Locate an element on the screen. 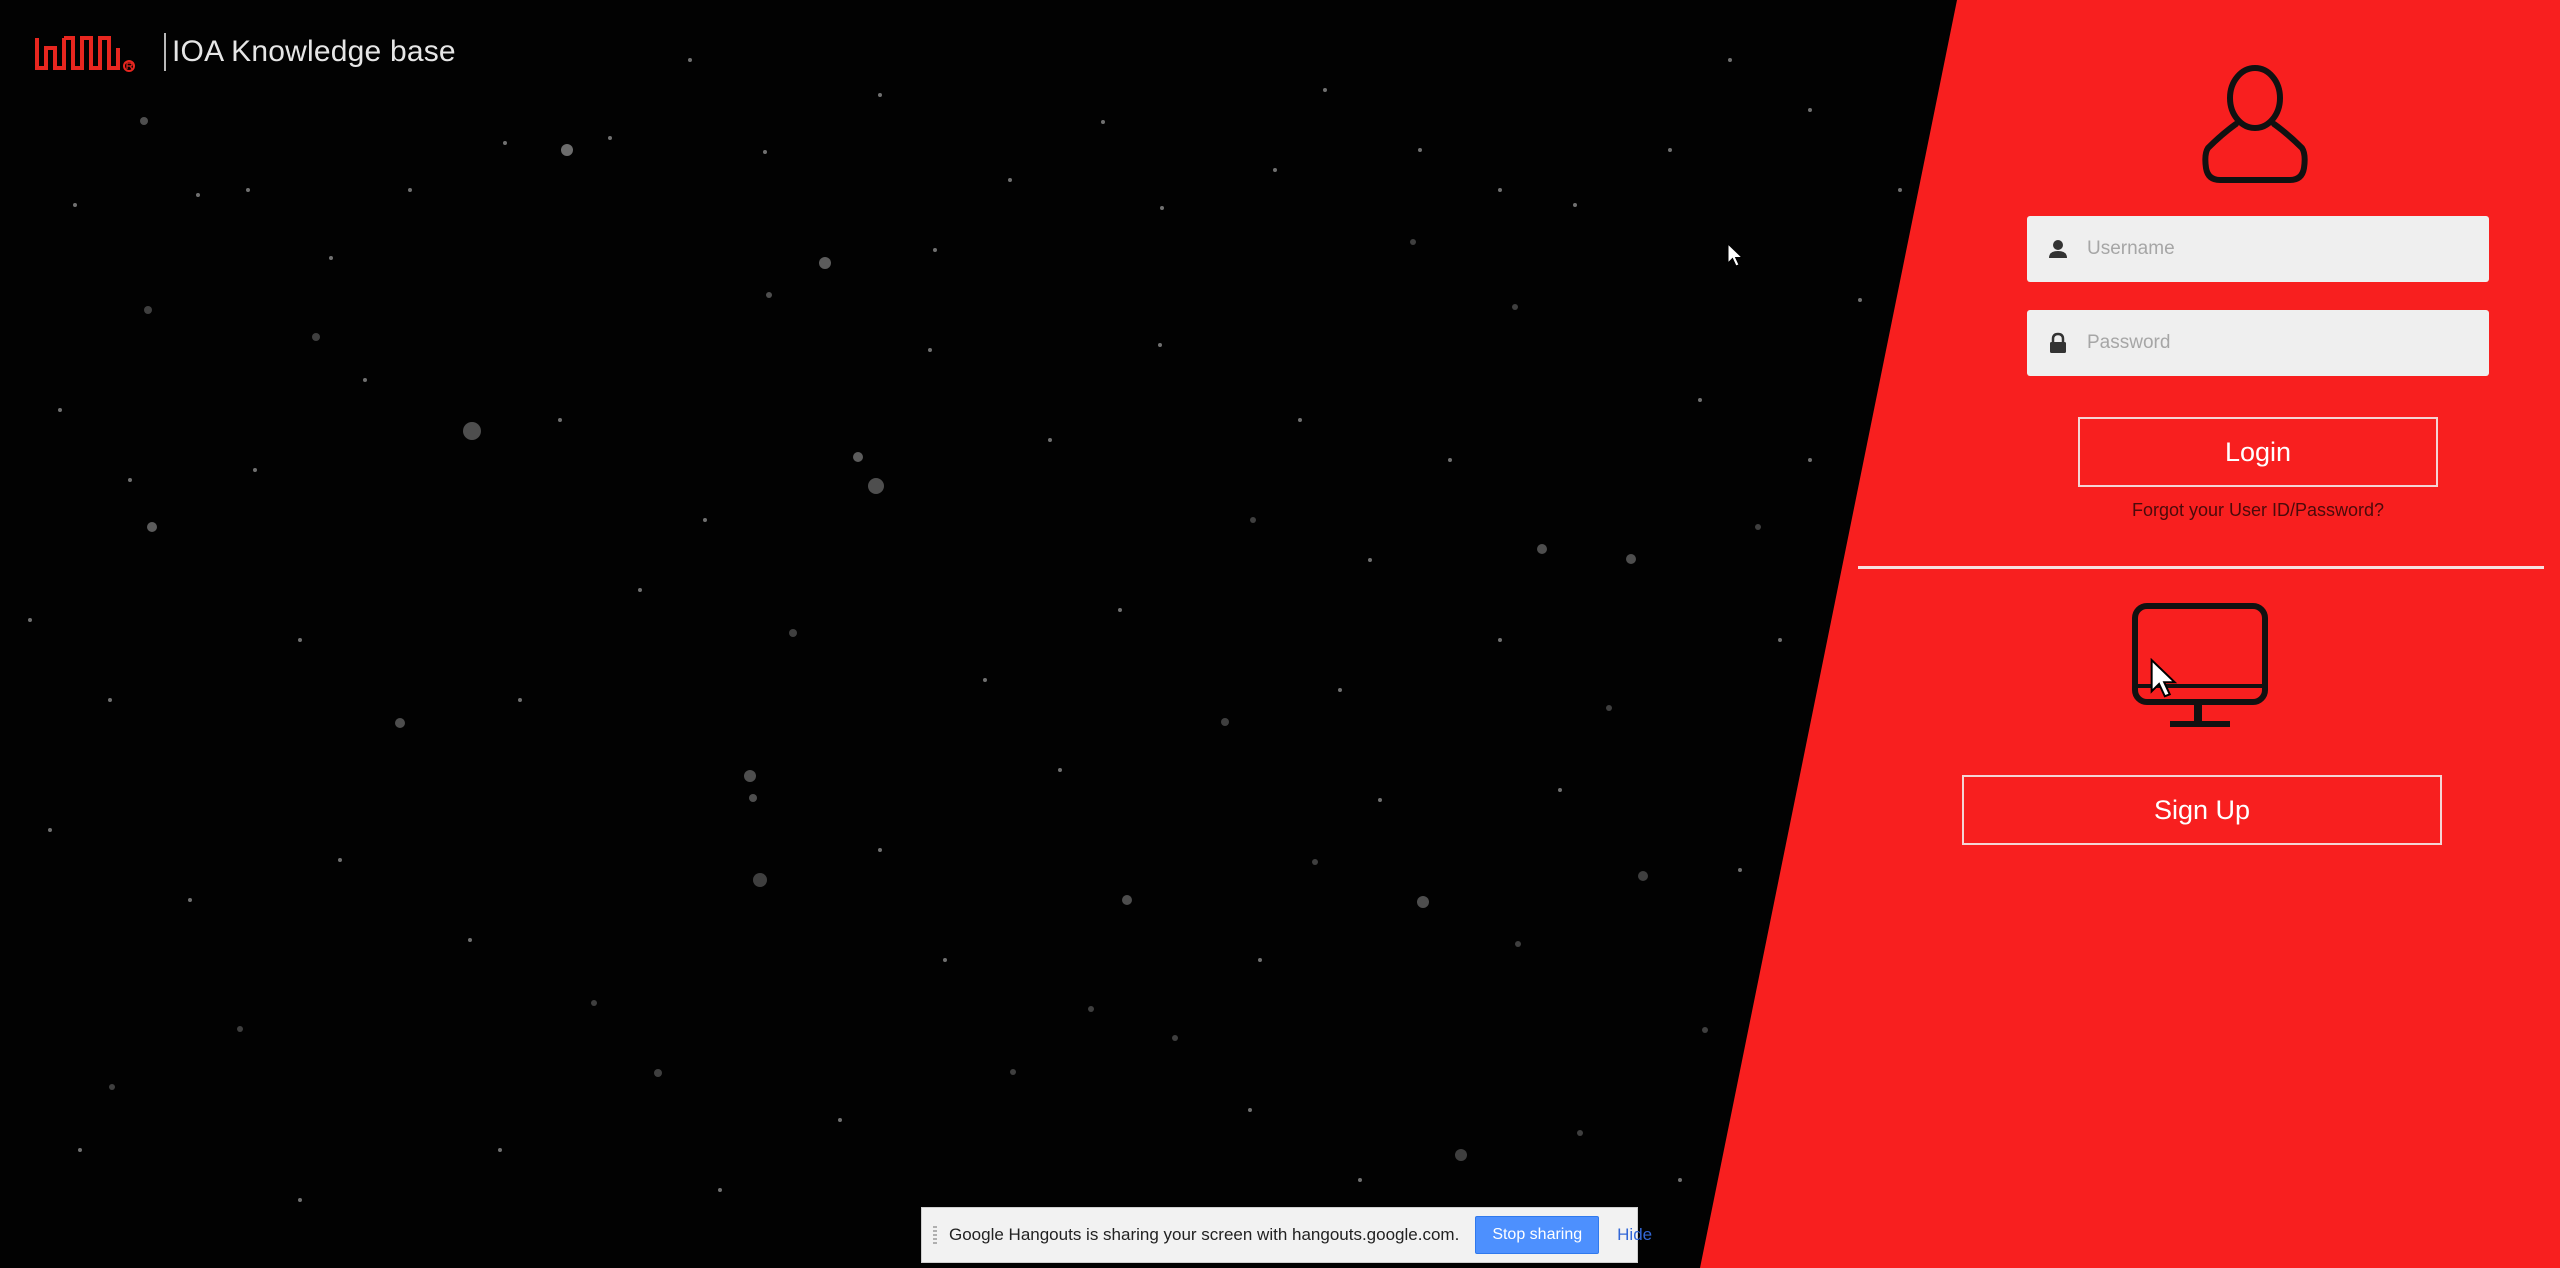  section-divider is located at coordinates (2201, 567).